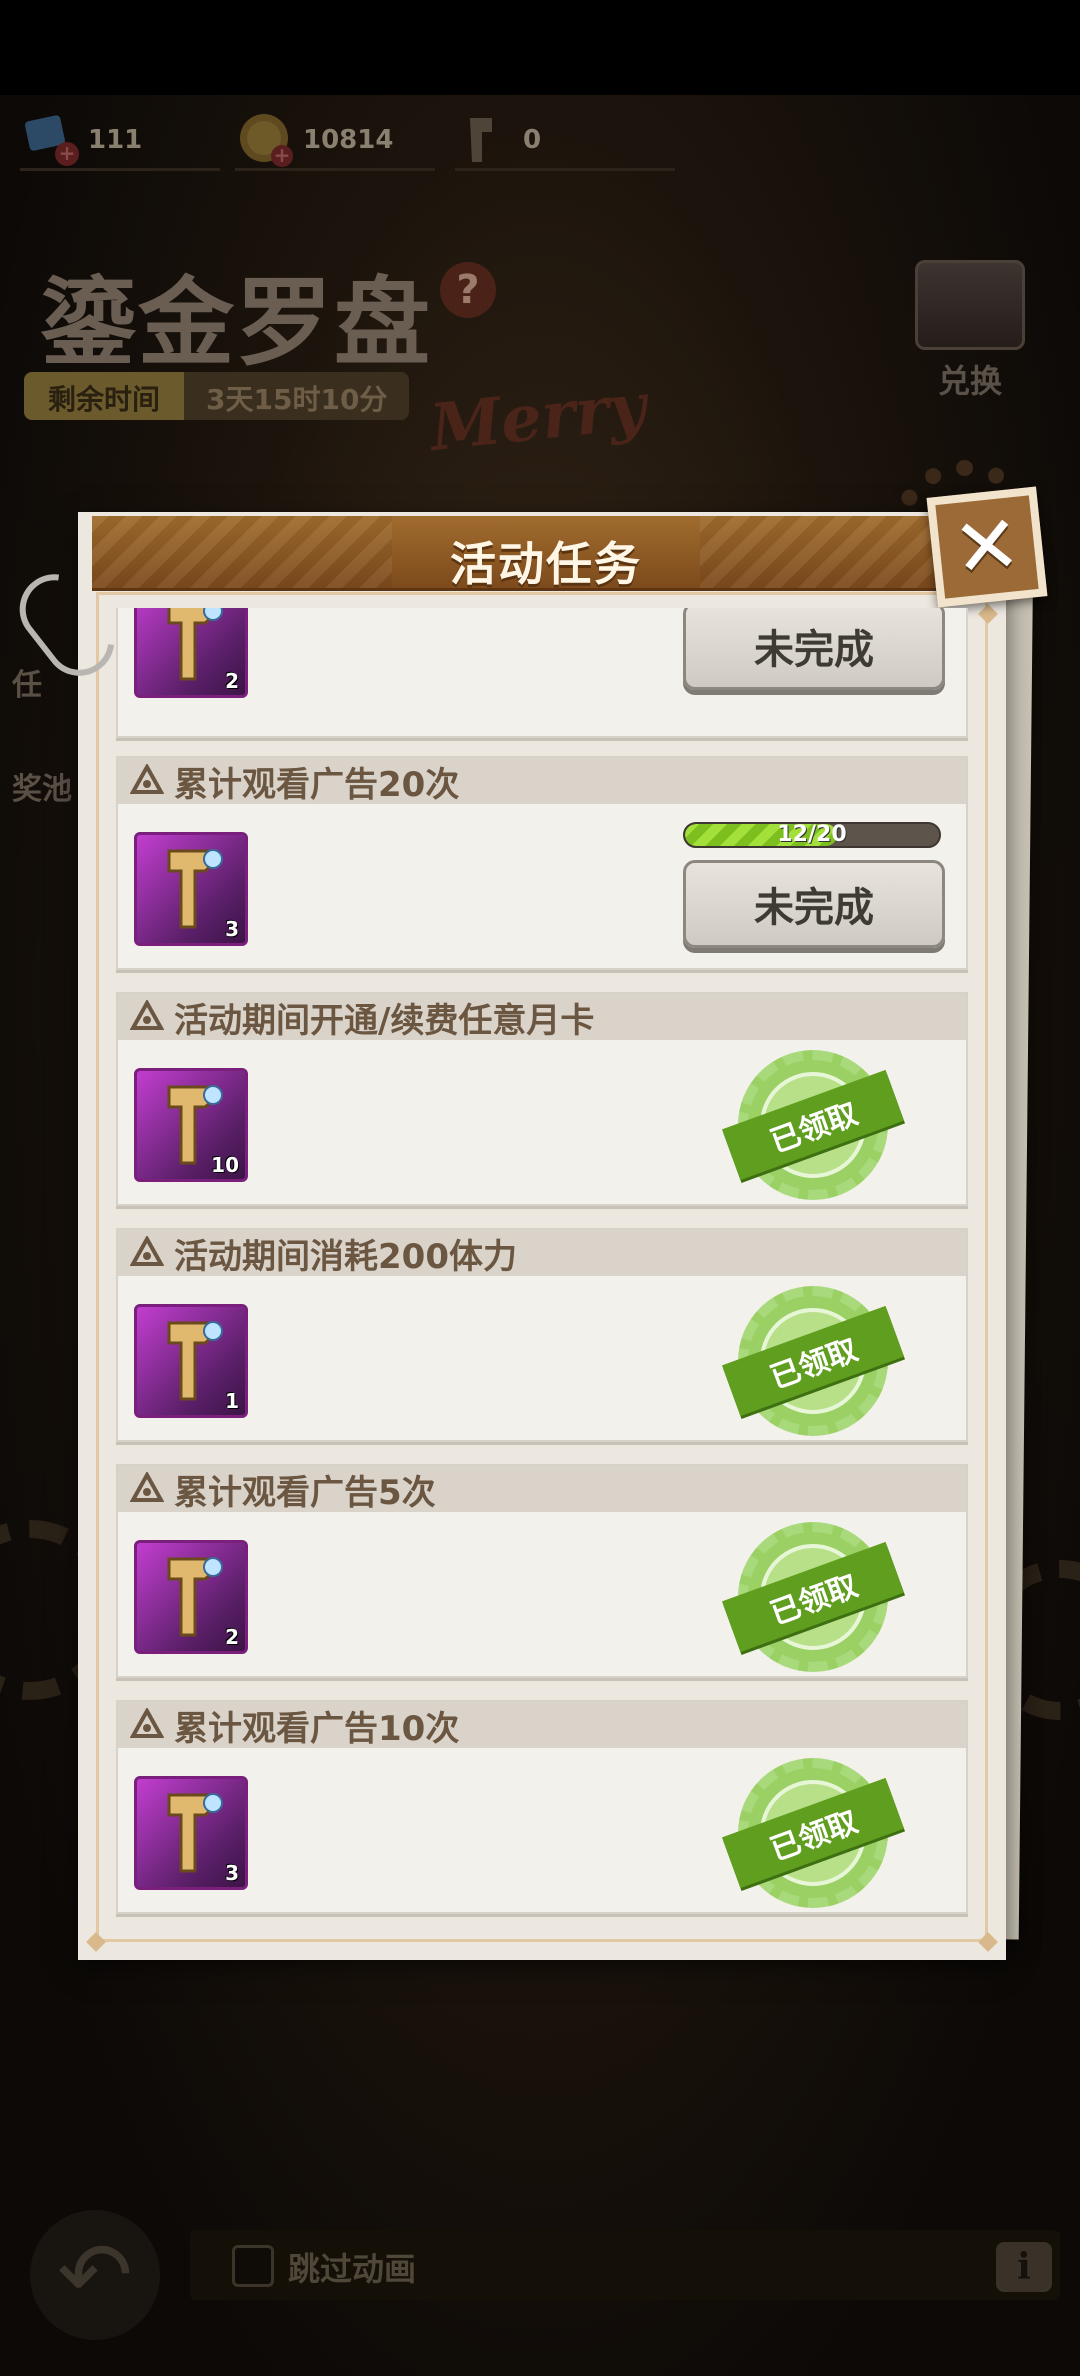 The width and height of the screenshot is (1080, 2376). What do you see at coordinates (542, 863) in the screenshot?
I see `task-card: 累计观看广告20次 3 12/20 未完成` at bounding box center [542, 863].